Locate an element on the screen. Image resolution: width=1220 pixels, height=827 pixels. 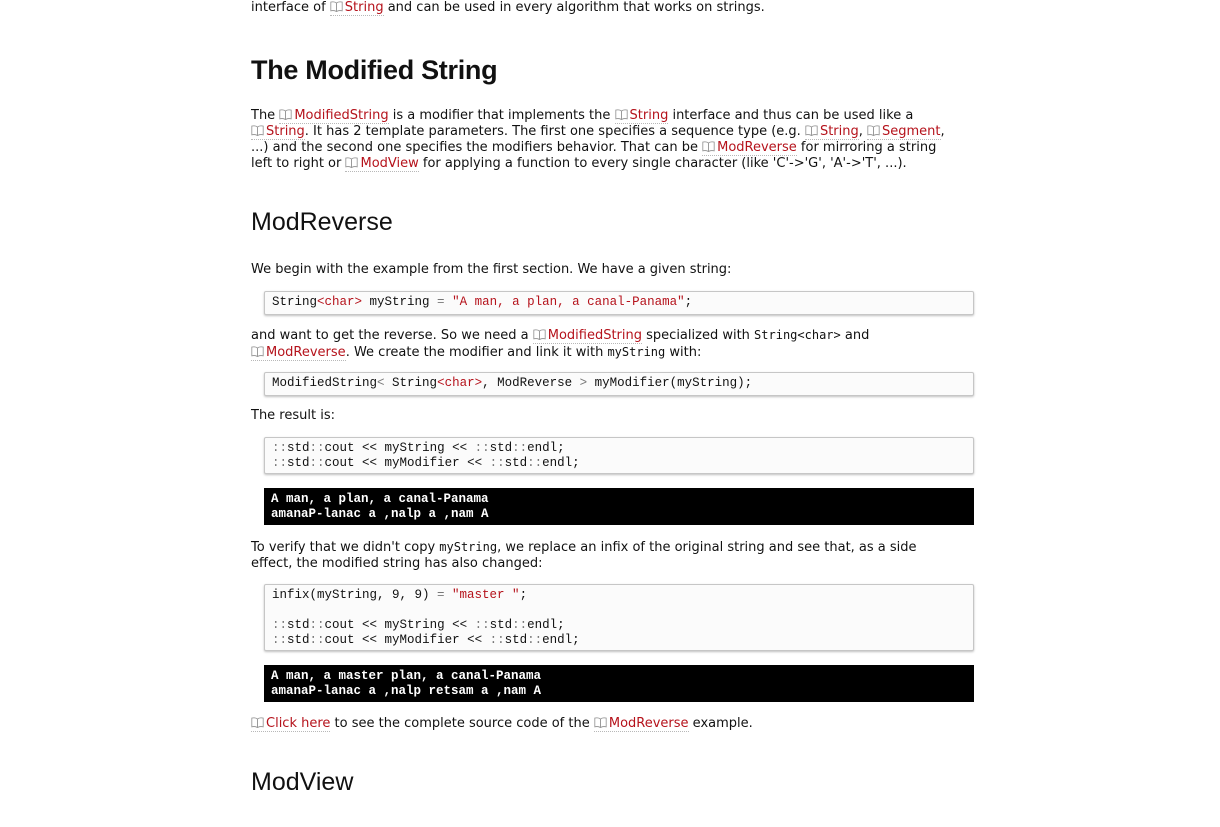
heading-modified-string: The Modified String is located at coordinates (374, 70).